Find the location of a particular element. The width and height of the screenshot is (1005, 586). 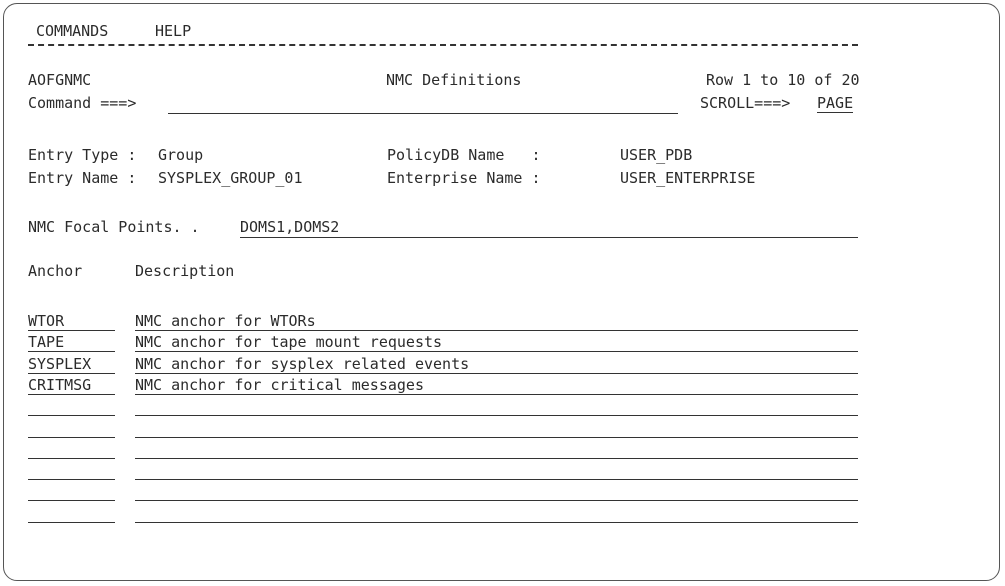

enterprise-label: Enterprise Name : is located at coordinates (464, 178).